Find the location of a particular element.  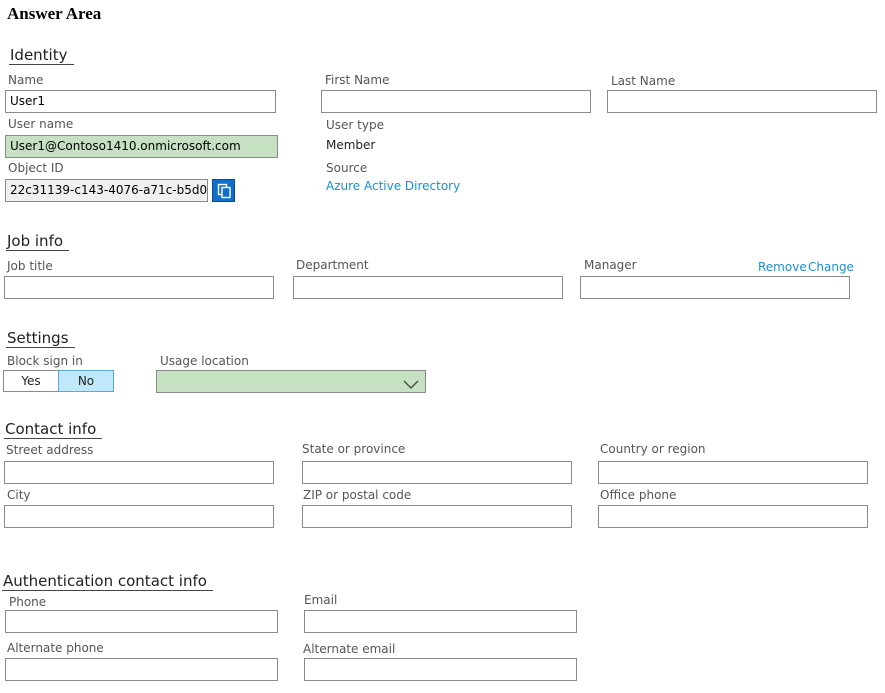

usage-location-label: Usage location is located at coordinates (204, 361).